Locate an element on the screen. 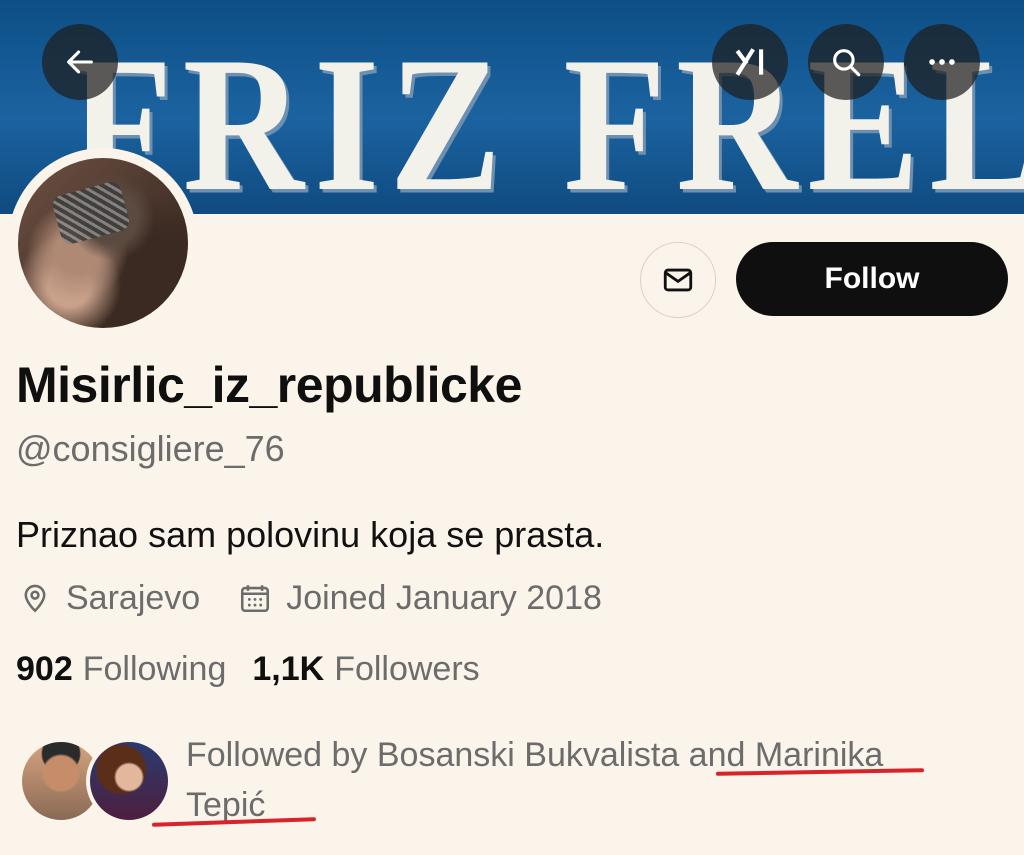 Image resolution: width=1024 pixels, height=855 pixels. avatar is located at coordinates (103, 243).